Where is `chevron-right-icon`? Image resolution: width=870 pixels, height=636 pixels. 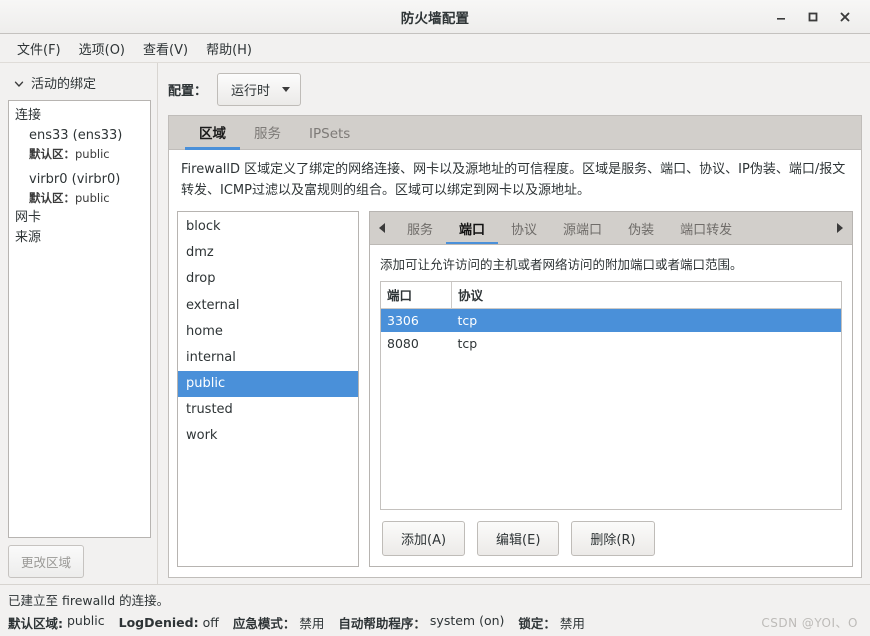
chevron-right-icon is located at coordinates (840, 228).